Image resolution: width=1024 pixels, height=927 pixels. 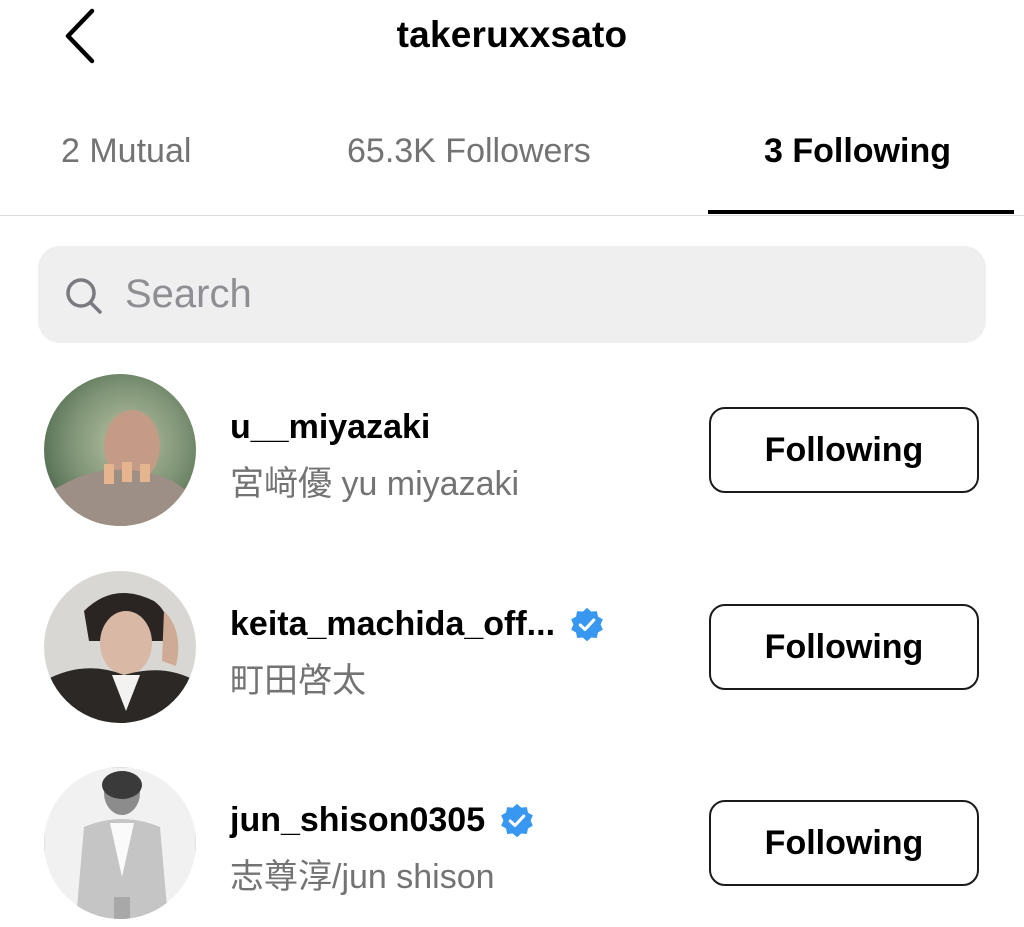 I want to click on username: jun_shison0305, so click(x=357, y=820).